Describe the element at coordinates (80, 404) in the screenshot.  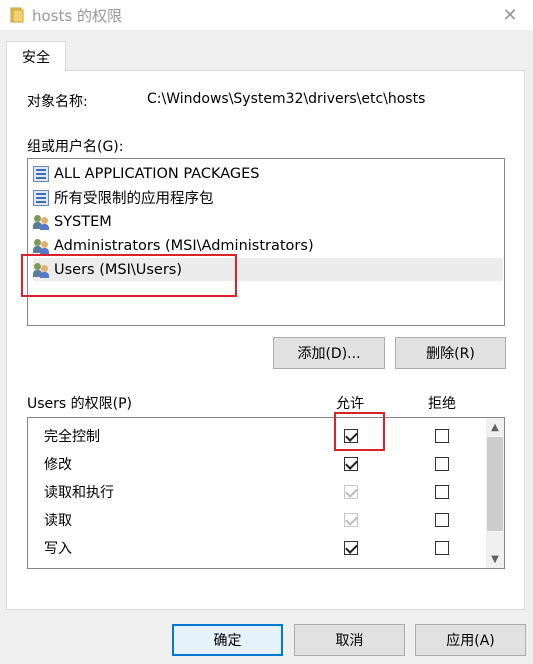
I see `permissions-label: Users 的权限(P)` at that location.